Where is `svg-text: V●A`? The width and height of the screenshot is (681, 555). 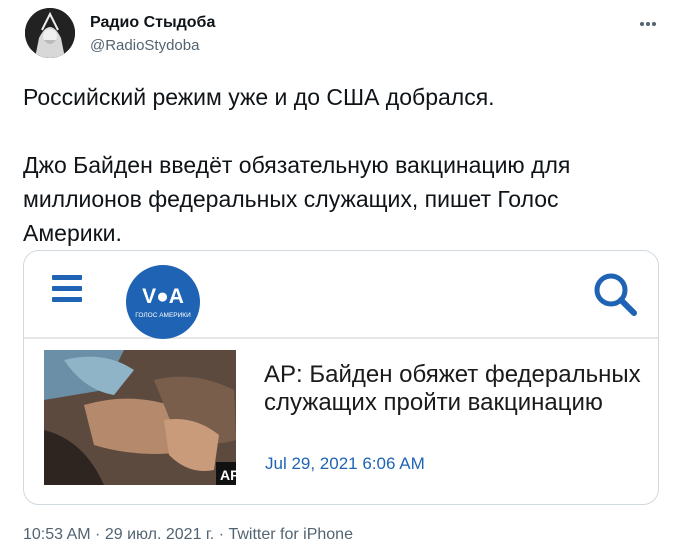
svg-text: V●A is located at coordinates (163, 296).